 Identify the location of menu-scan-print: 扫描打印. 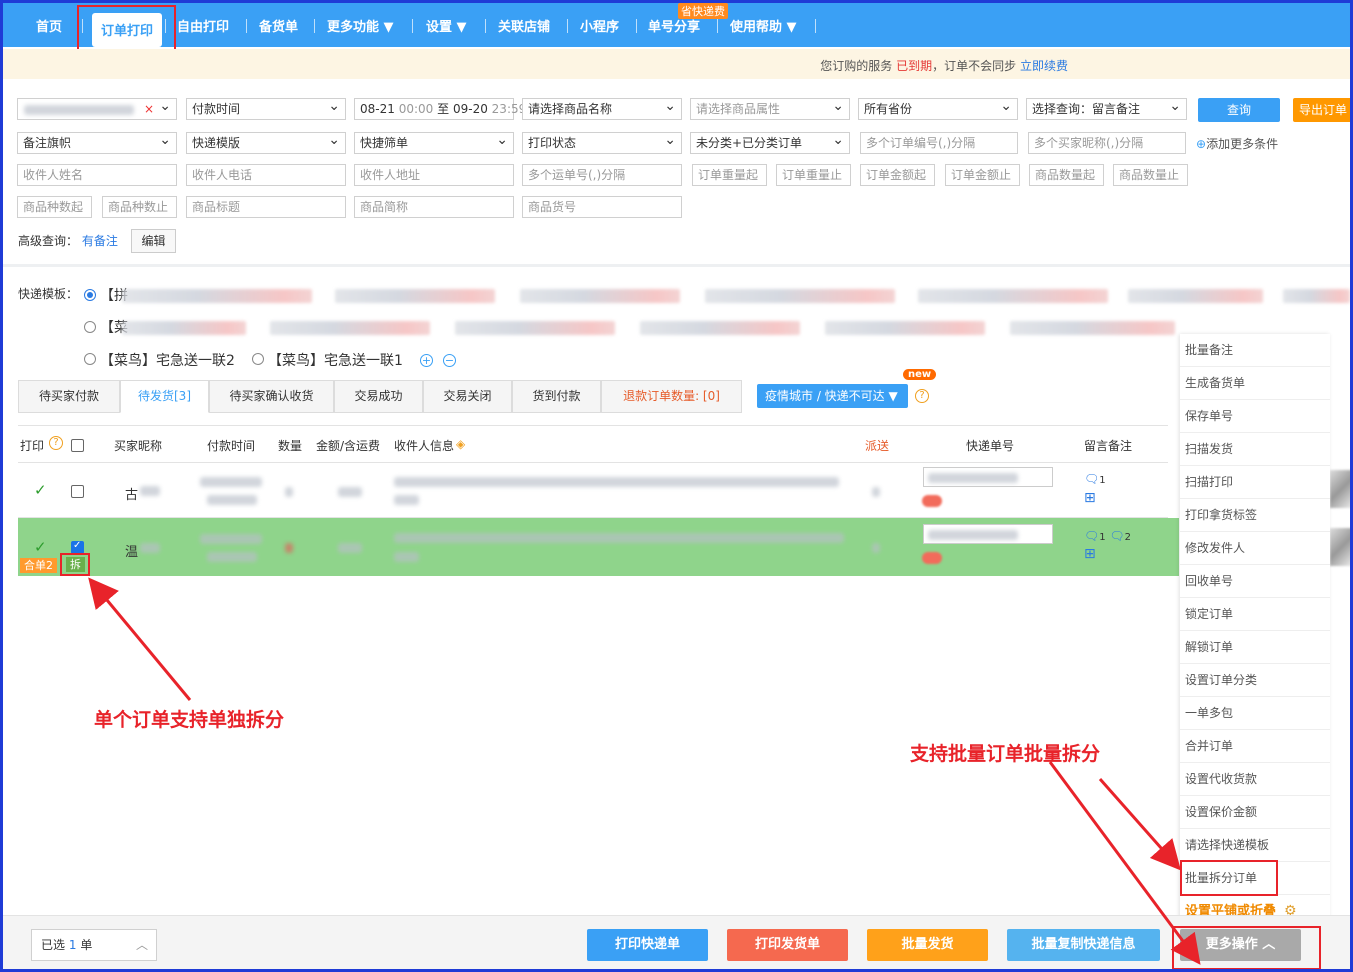
(1255, 482).